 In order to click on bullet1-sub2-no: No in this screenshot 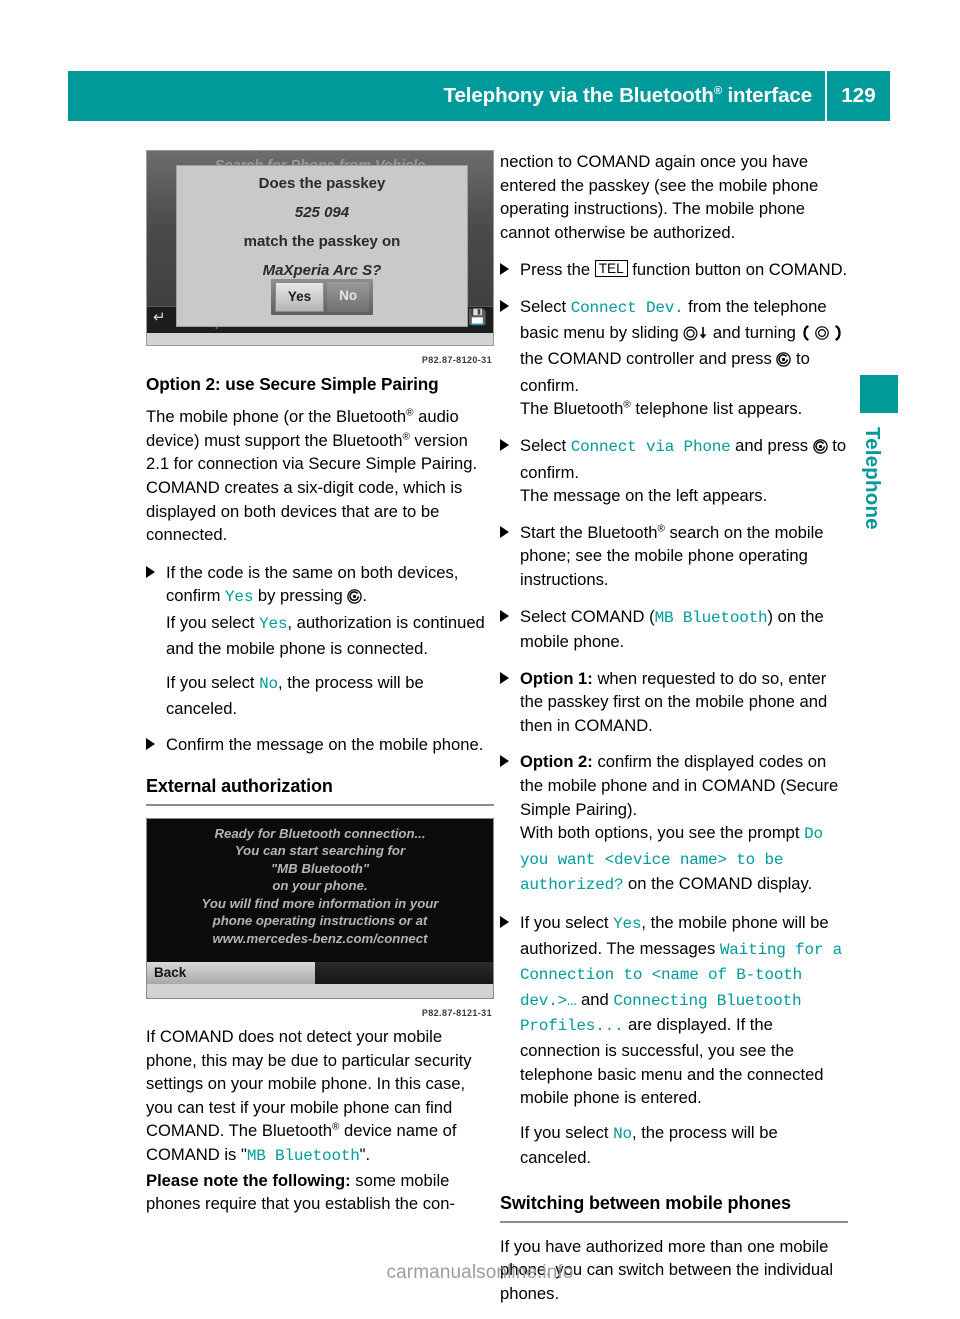, I will do `click(268, 684)`.